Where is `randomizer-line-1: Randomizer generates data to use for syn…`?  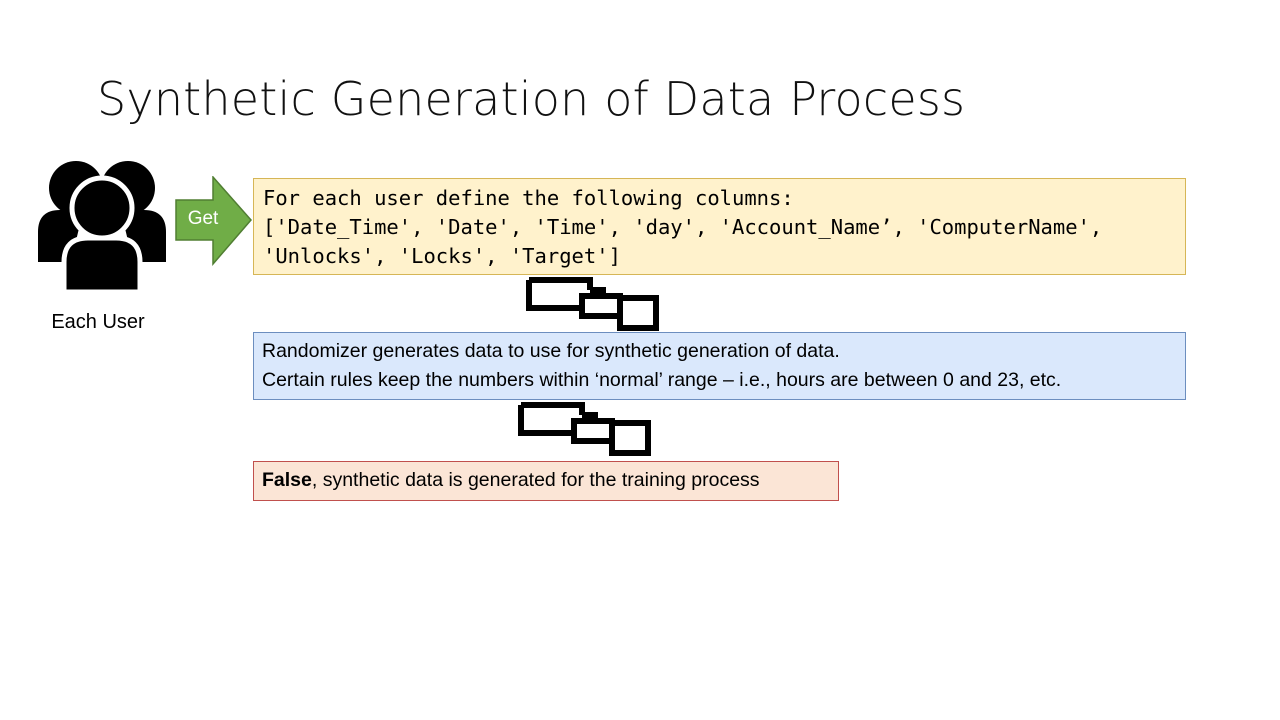
randomizer-line-1: Randomizer generates data to use for syn… is located at coordinates (551, 351).